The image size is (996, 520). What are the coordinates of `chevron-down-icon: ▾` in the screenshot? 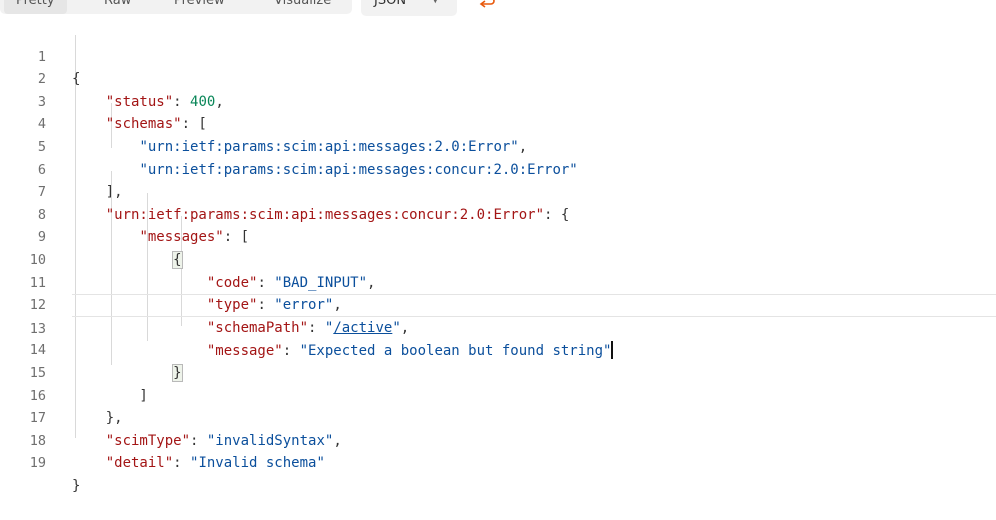 It's located at (435, 3).